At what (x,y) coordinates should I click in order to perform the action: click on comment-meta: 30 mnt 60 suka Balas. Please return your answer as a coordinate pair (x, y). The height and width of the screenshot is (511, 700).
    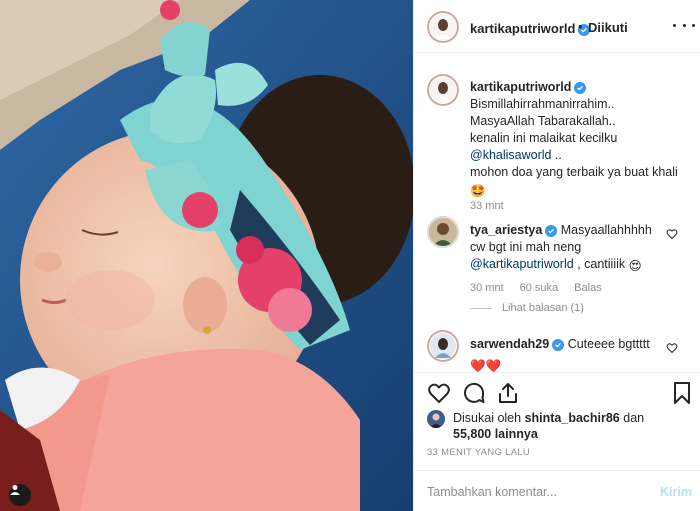
    Looking at the image, I should click on (544, 288).